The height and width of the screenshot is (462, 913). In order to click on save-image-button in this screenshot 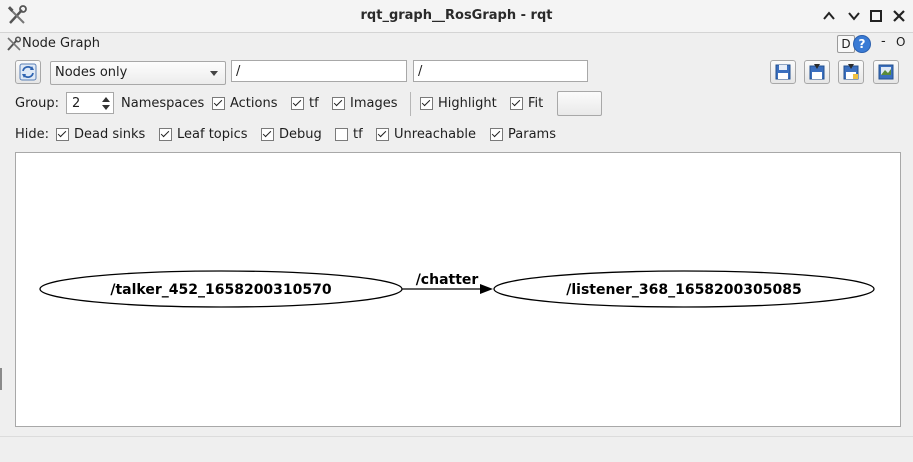, I will do `click(886, 72)`.